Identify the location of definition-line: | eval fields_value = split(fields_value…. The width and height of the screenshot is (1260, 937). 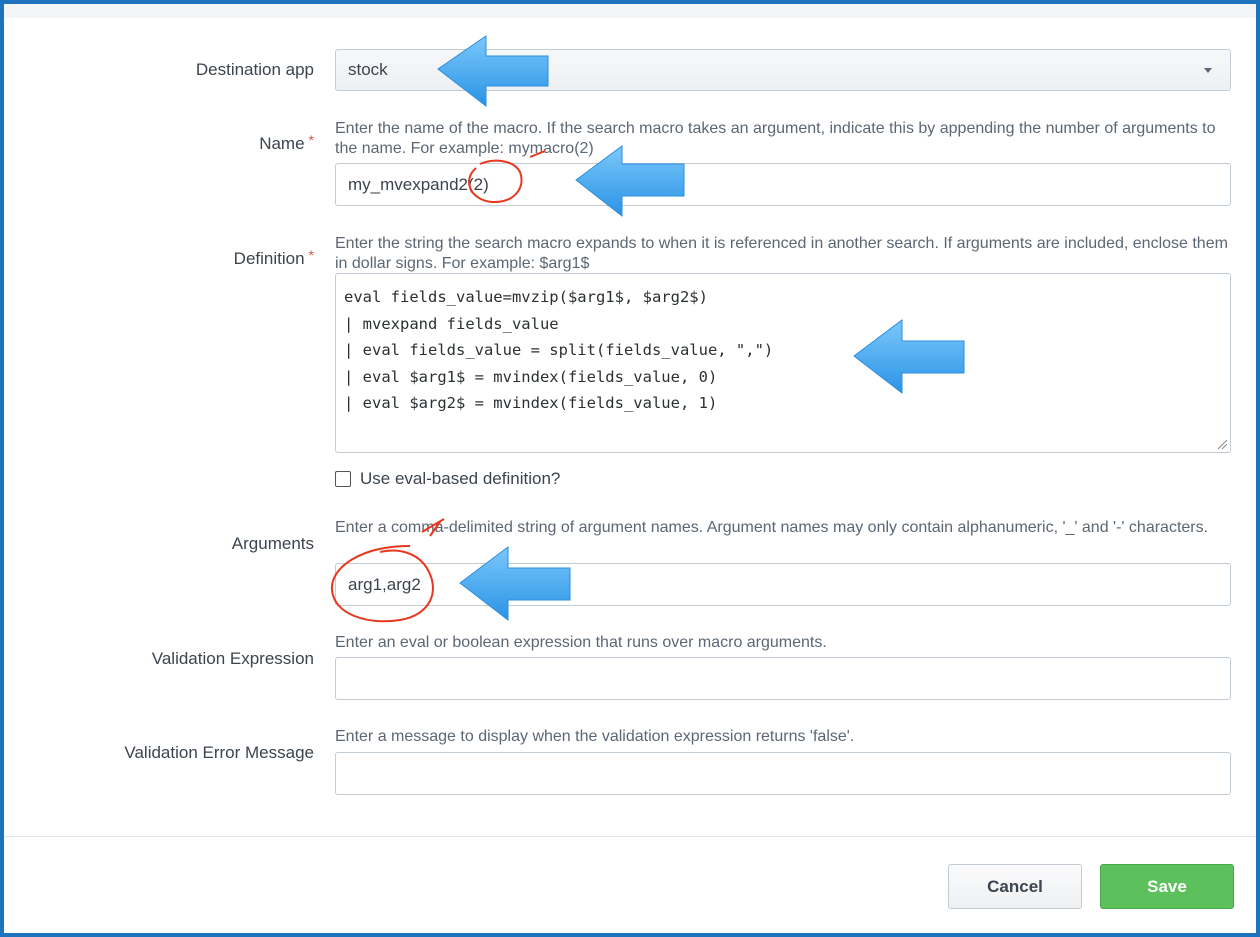
(559, 350).